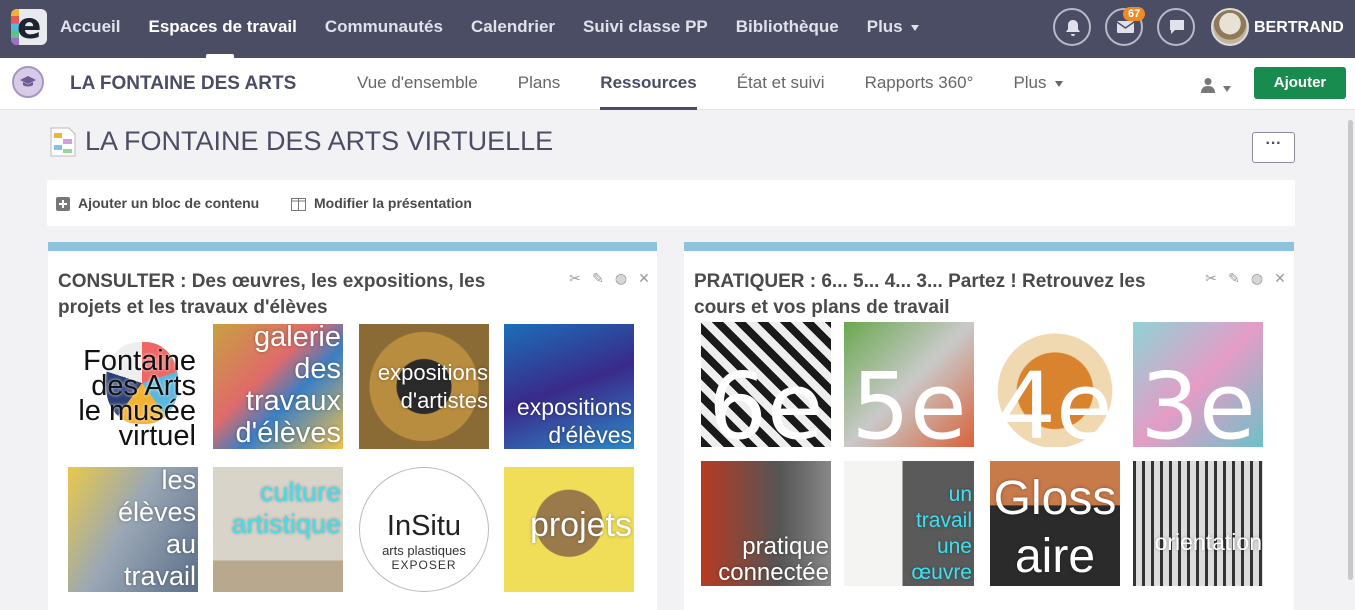 This screenshot has height=610, width=1355. I want to click on chat-bubble-icon, so click(1177, 27).